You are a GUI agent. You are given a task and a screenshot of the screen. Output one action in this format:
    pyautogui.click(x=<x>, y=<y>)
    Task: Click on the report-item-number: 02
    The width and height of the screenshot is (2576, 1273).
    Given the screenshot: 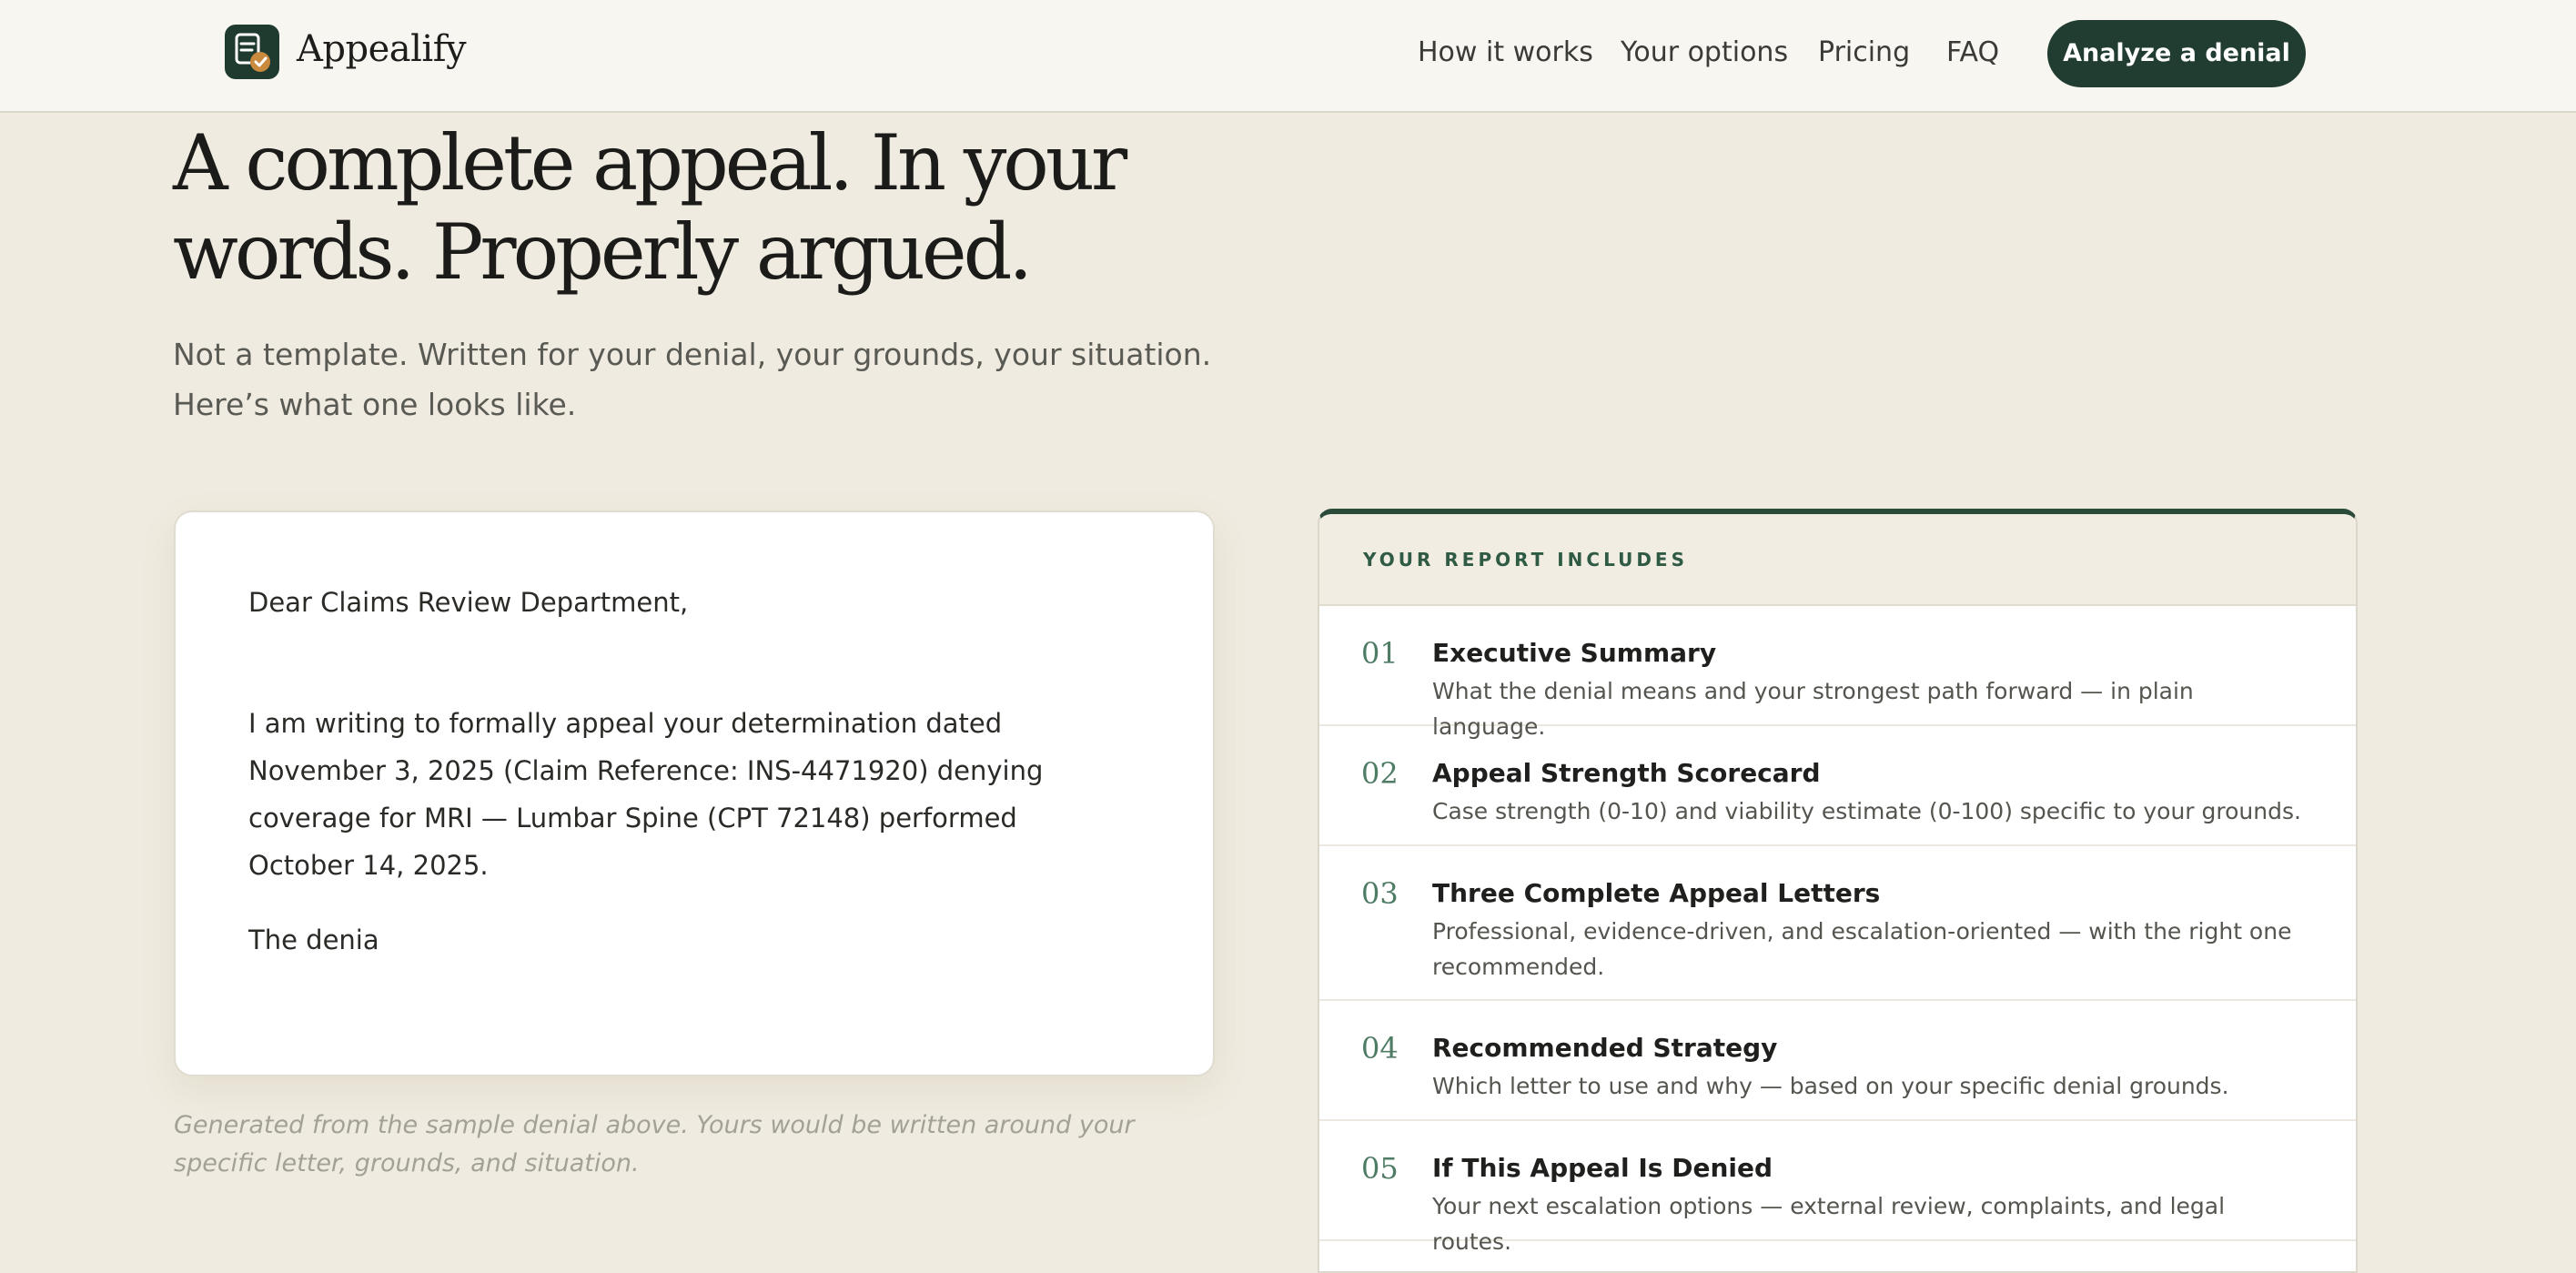 What is the action you would take?
    pyautogui.click(x=1380, y=773)
    